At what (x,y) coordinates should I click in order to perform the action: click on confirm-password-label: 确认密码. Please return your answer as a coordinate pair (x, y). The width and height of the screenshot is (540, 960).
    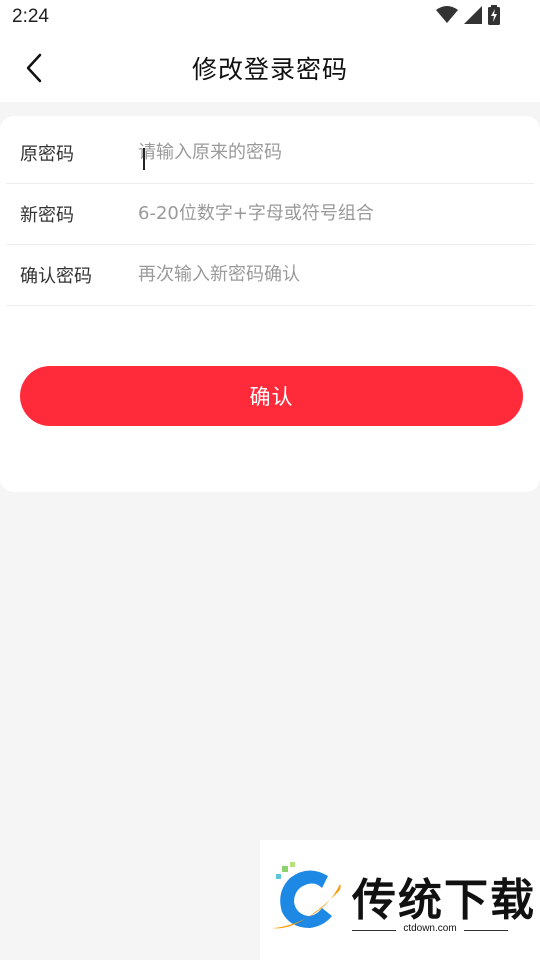
    Looking at the image, I should click on (56, 276).